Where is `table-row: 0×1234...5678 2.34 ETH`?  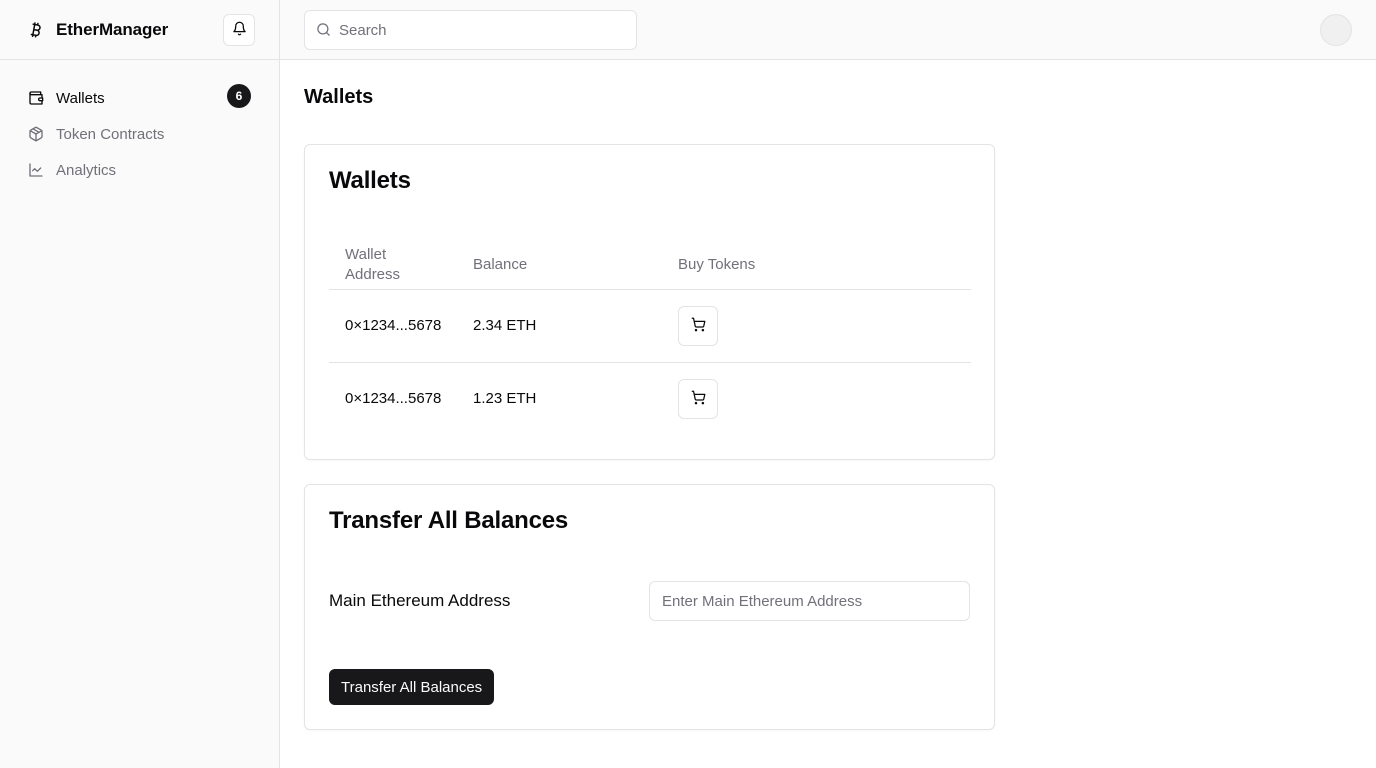
table-row: 0×1234...5678 2.34 ETH is located at coordinates (650, 326).